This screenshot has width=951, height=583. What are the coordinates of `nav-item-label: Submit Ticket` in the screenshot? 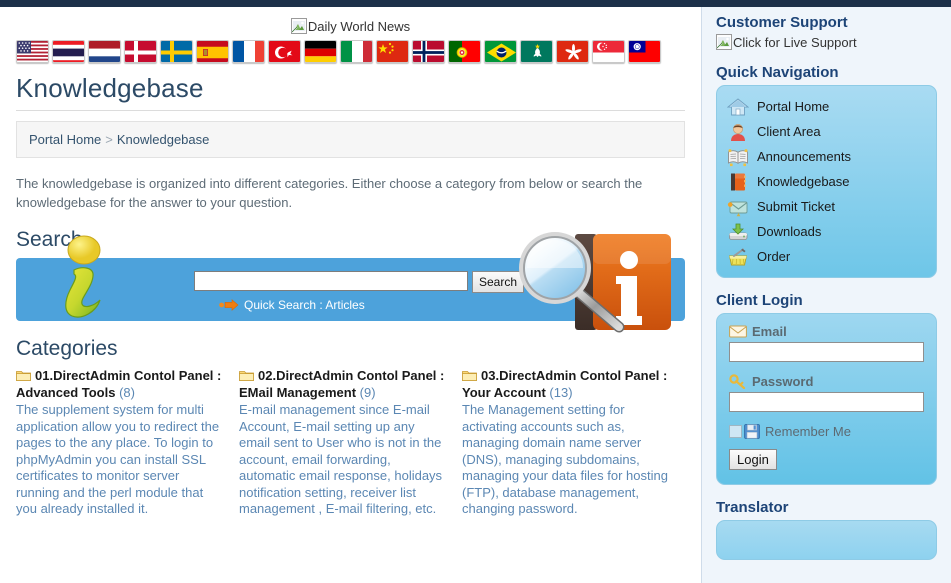 It's located at (796, 206).